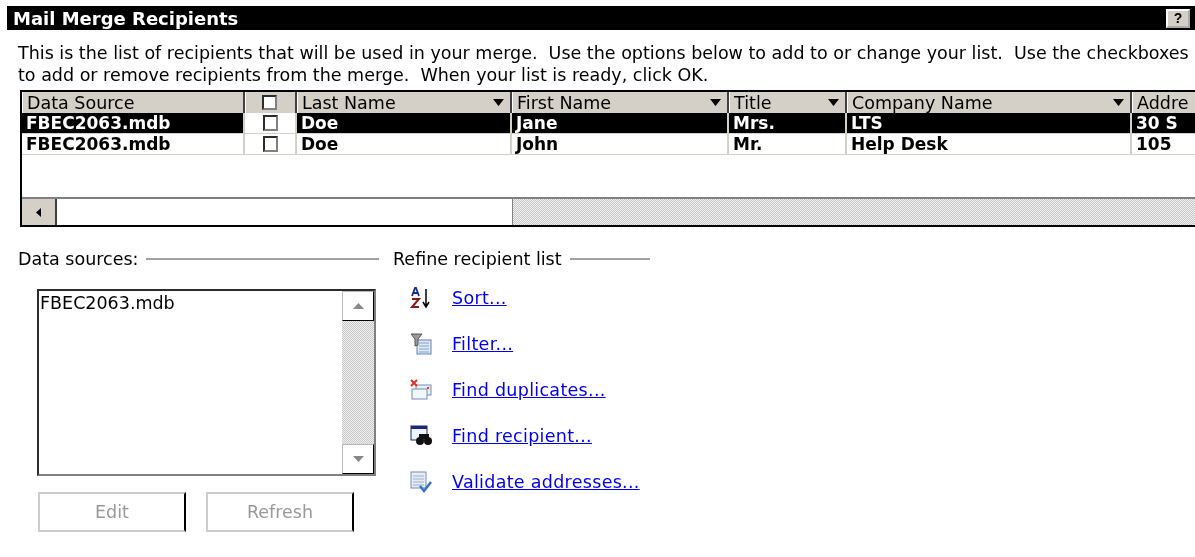 The image size is (1195, 557). What do you see at coordinates (421, 482) in the screenshot?
I see `checked-table-icon` at bounding box center [421, 482].